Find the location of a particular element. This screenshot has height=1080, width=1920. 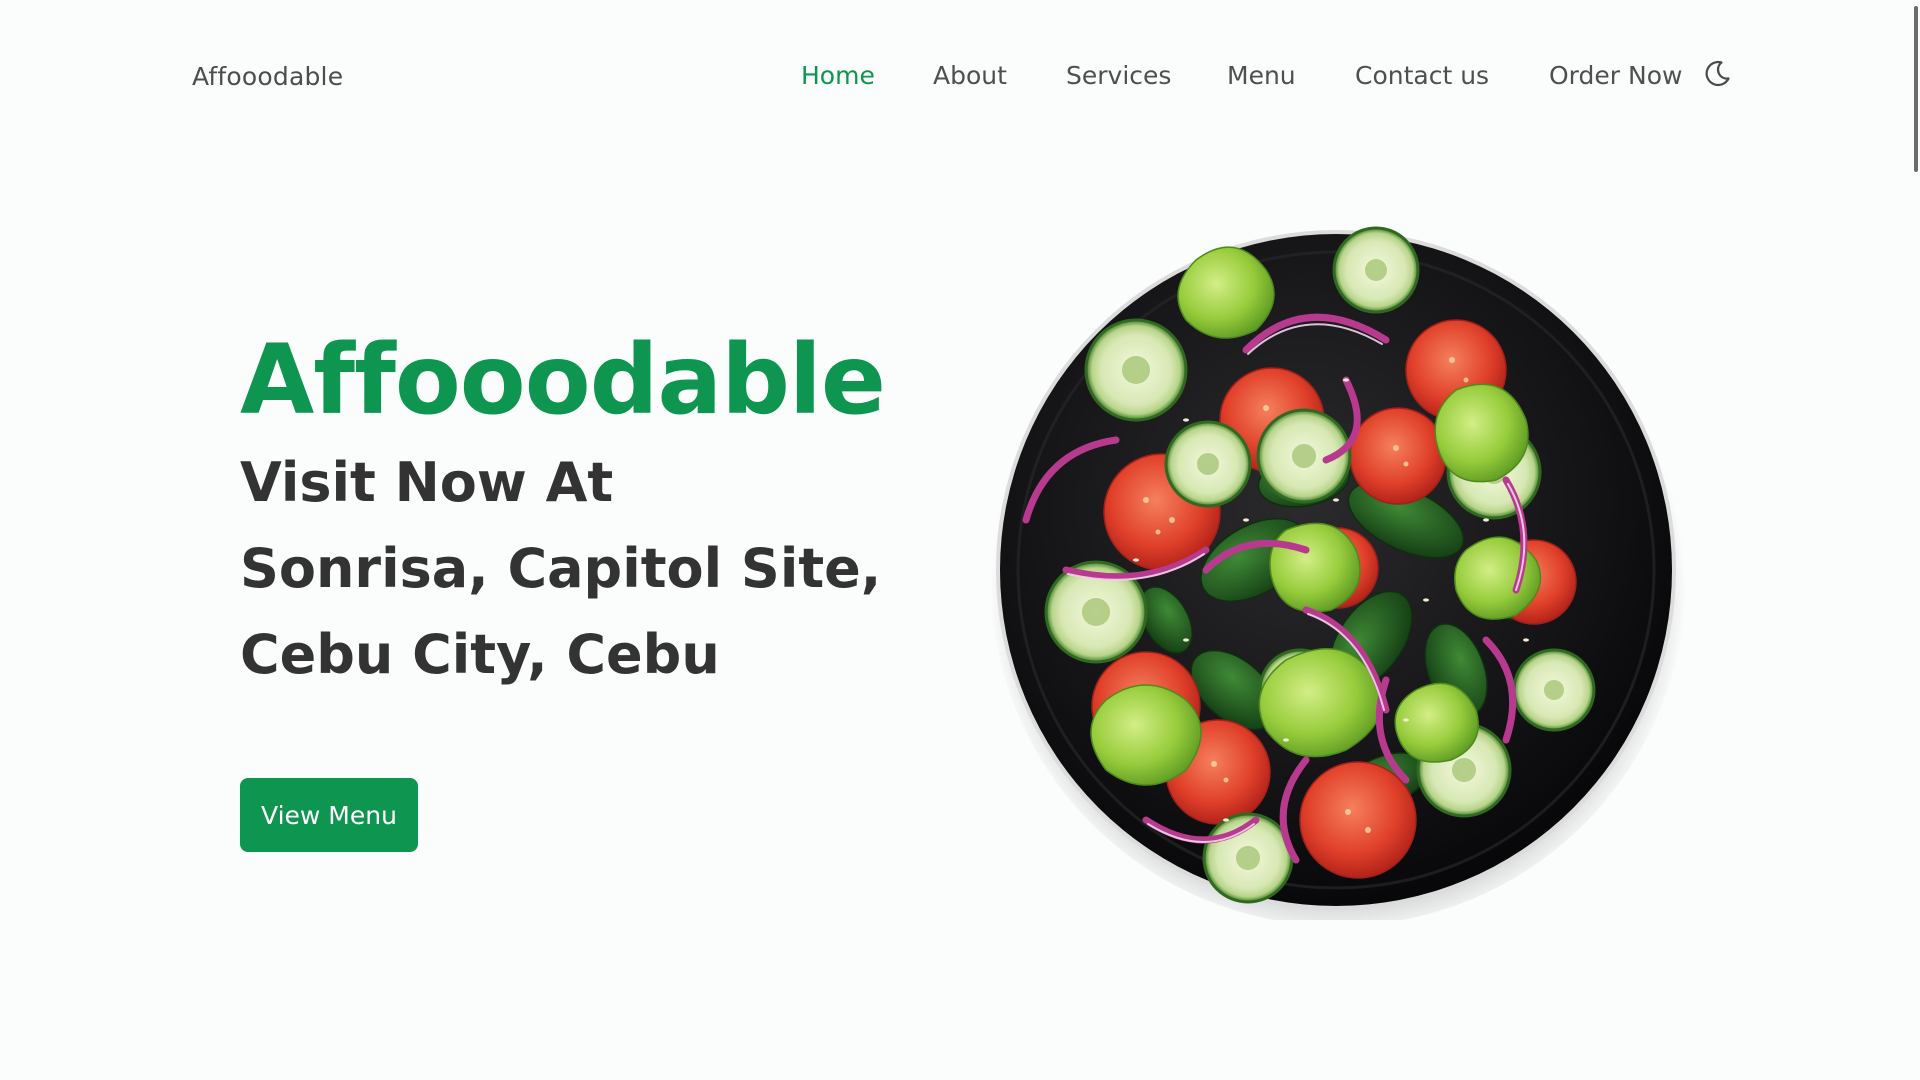

moon-icon is located at coordinates (1717, 73).